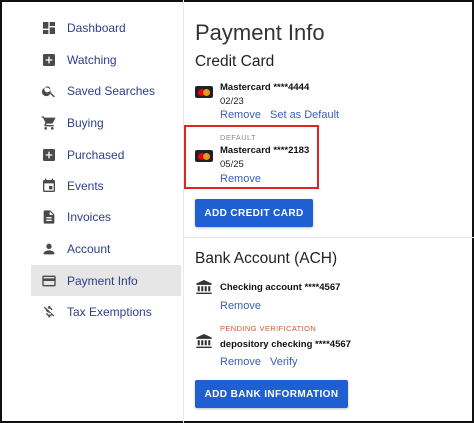 The height and width of the screenshot is (423, 474). I want to click on sidebar-item-dashboard: Dashboard, so click(106, 27).